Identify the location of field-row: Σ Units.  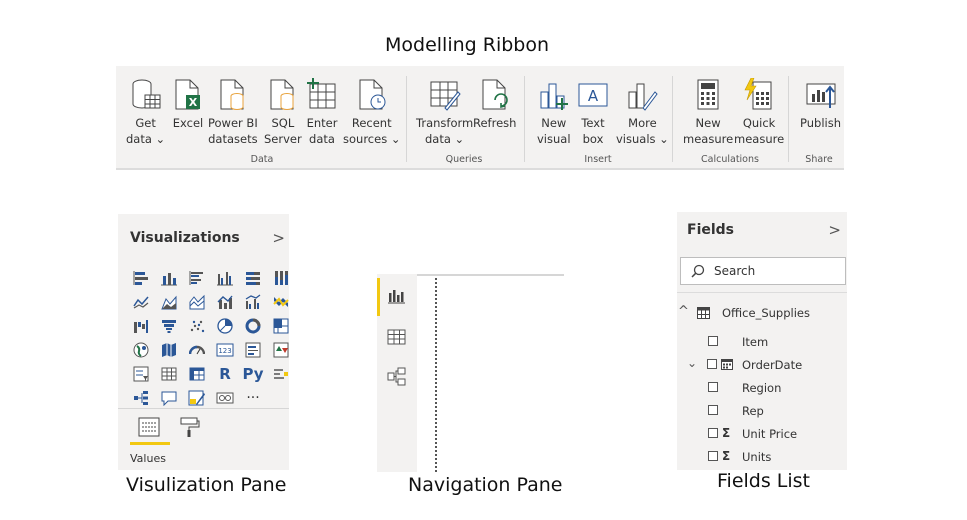
(762, 457).